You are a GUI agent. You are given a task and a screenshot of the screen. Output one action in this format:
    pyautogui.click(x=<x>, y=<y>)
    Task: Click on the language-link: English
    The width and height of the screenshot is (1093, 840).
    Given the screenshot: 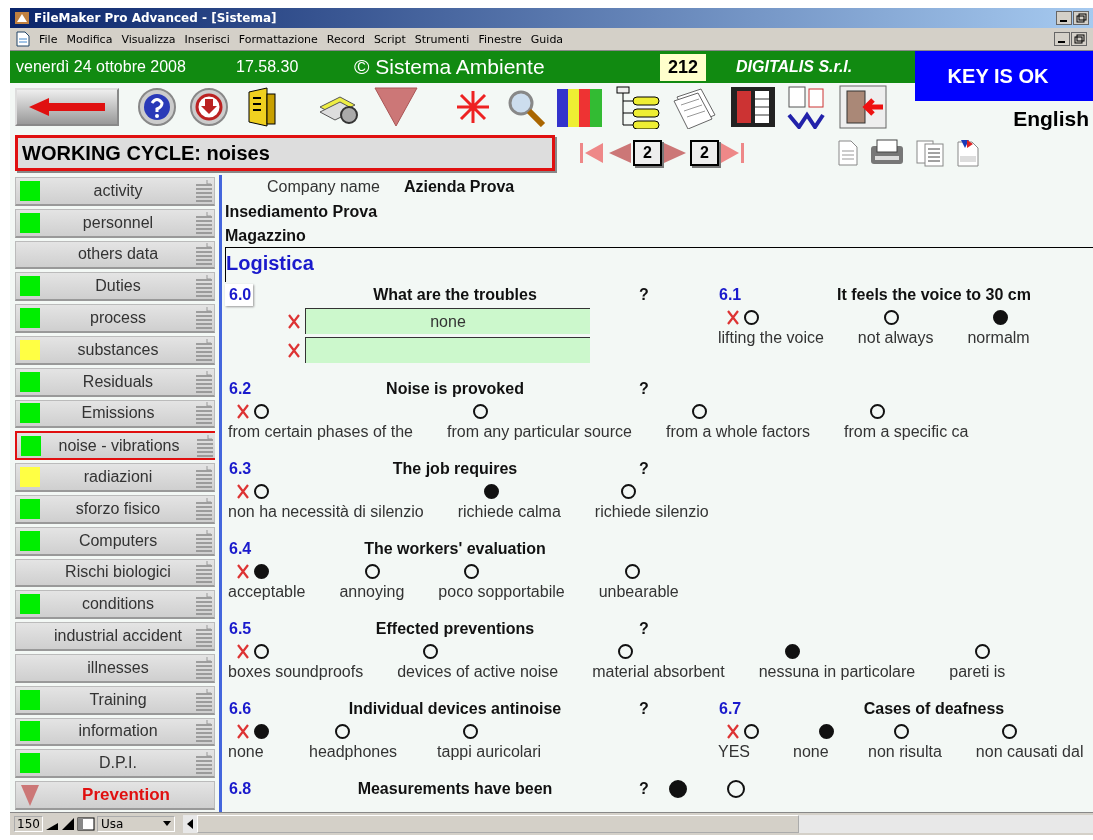 What is the action you would take?
    pyautogui.click(x=1004, y=119)
    